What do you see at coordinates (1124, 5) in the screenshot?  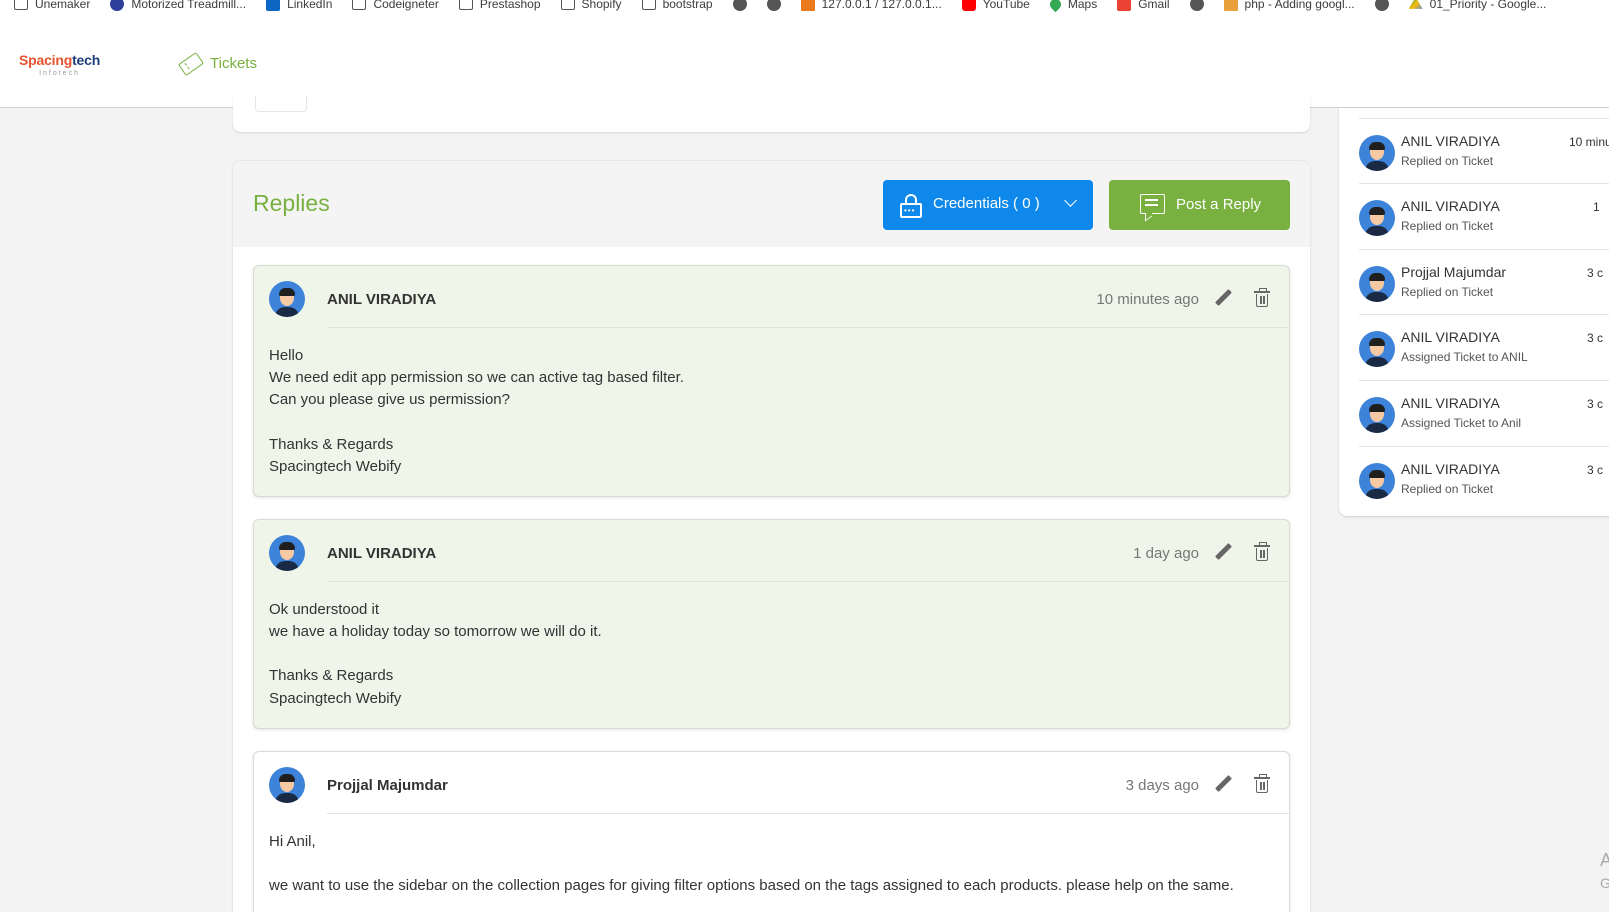 I see `gmail-icon` at bounding box center [1124, 5].